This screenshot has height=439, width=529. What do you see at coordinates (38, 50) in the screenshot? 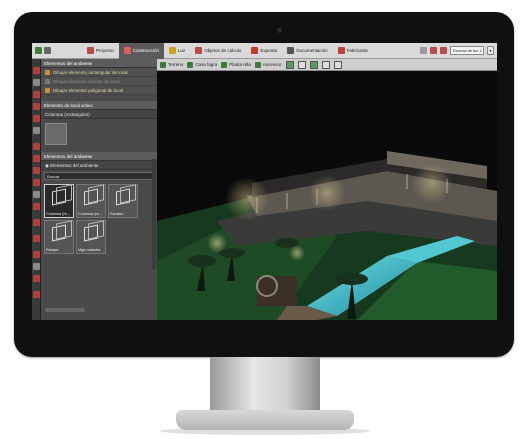
I see `save-icon` at bounding box center [38, 50].